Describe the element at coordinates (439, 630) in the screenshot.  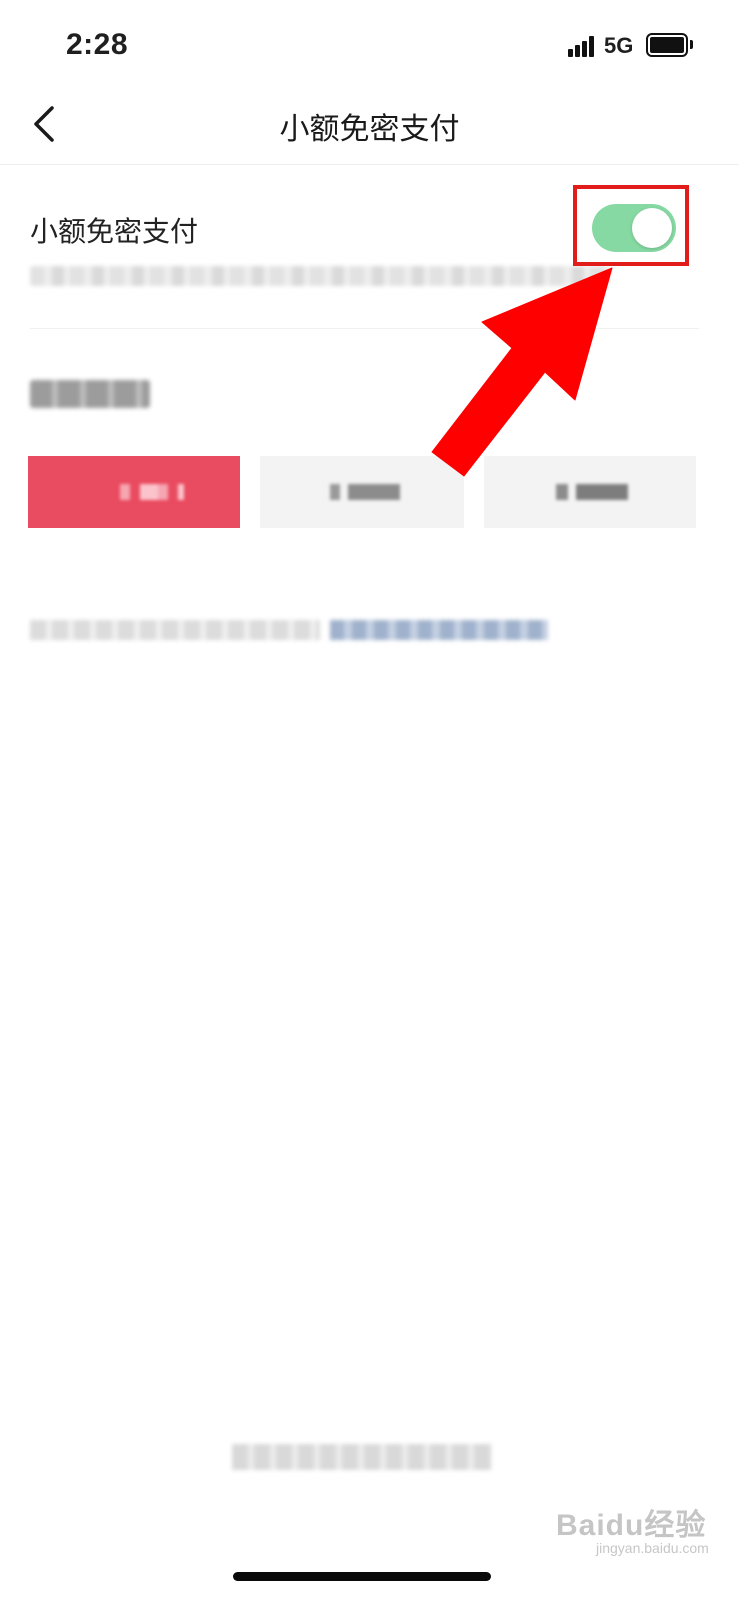
I see `agreement-link-blurred` at that location.